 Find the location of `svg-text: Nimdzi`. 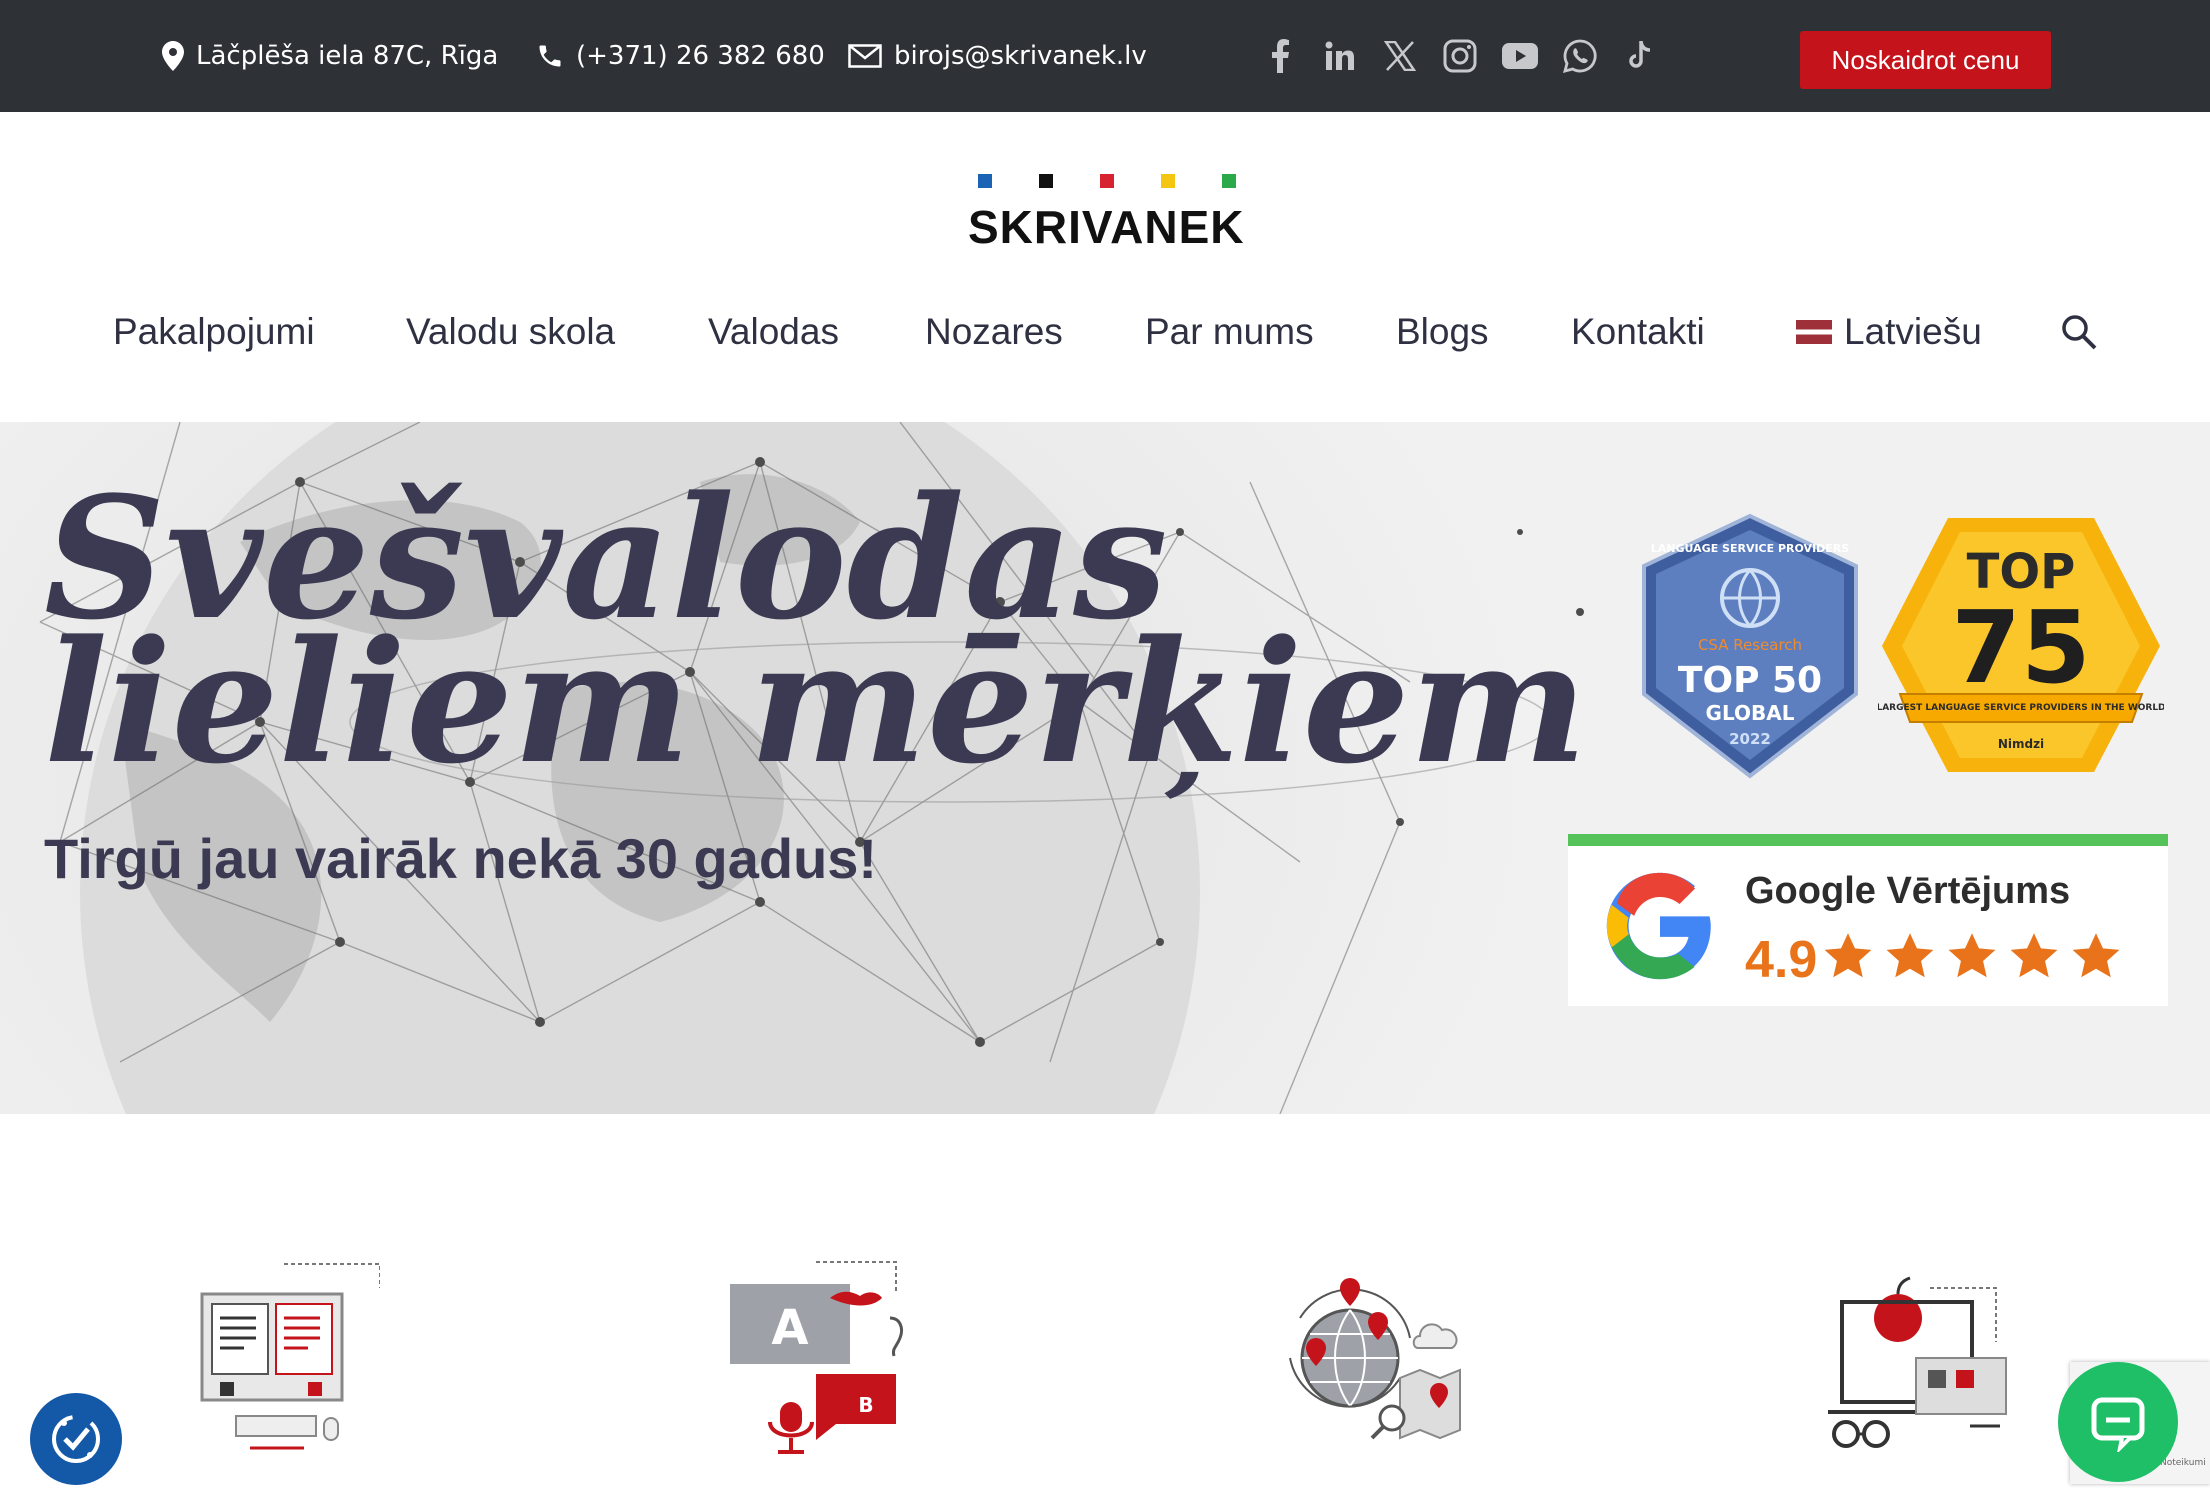

svg-text: Nimdzi is located at coordinates (2021, 744).